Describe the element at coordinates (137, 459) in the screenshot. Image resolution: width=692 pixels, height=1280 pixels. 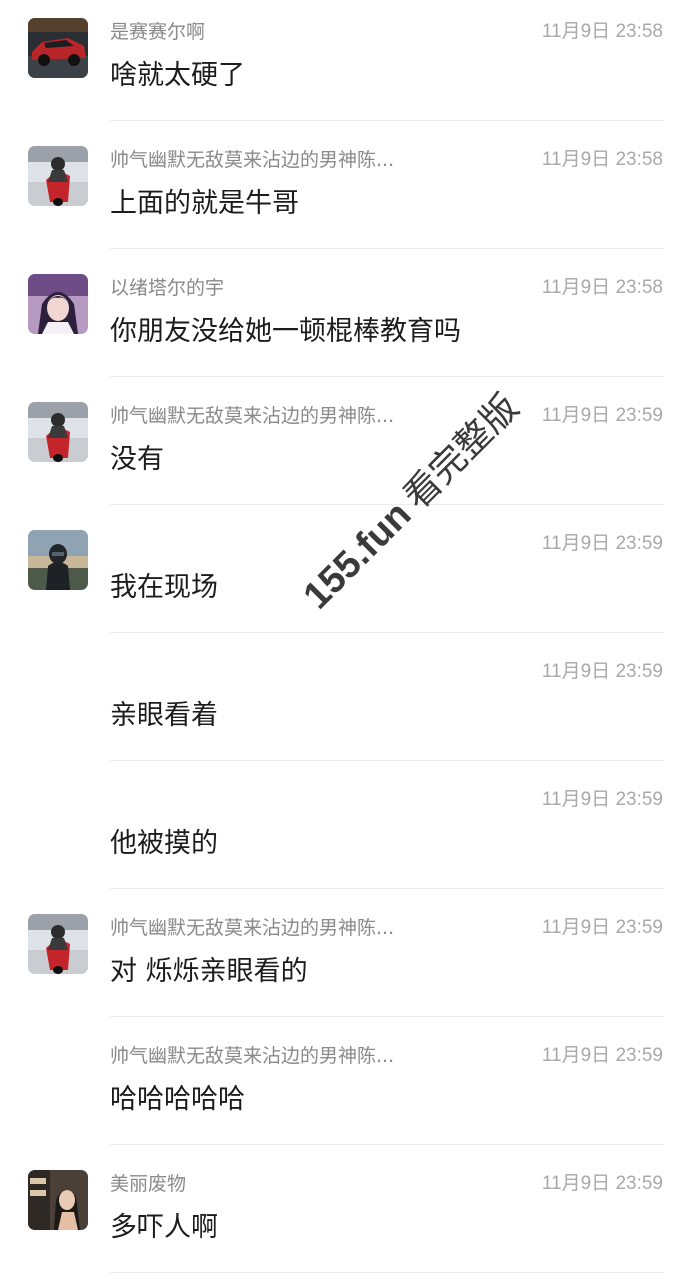
I see `message-text: 没有` at that location.